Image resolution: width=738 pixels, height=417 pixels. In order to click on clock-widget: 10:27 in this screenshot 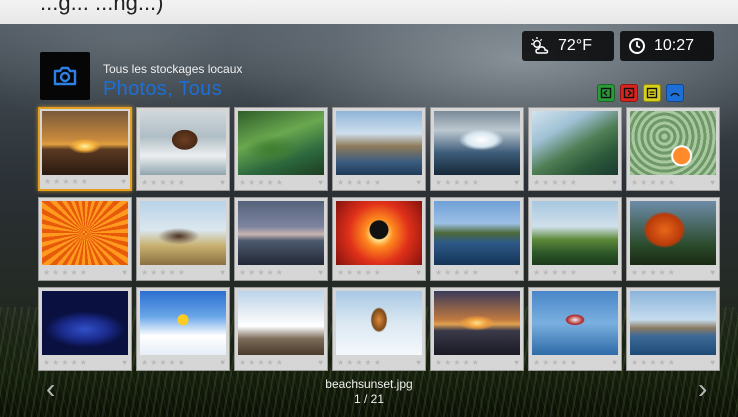, I will do `click(667, 46)`.